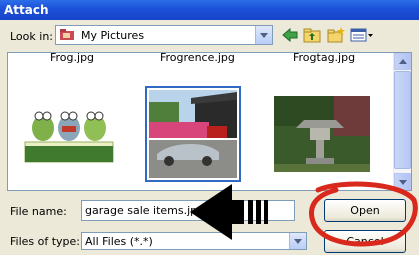 Image resolution: width=419 pixels, height=255 pixels. I want to click on file-name-label: Frog.jpg, so click(72, 58).